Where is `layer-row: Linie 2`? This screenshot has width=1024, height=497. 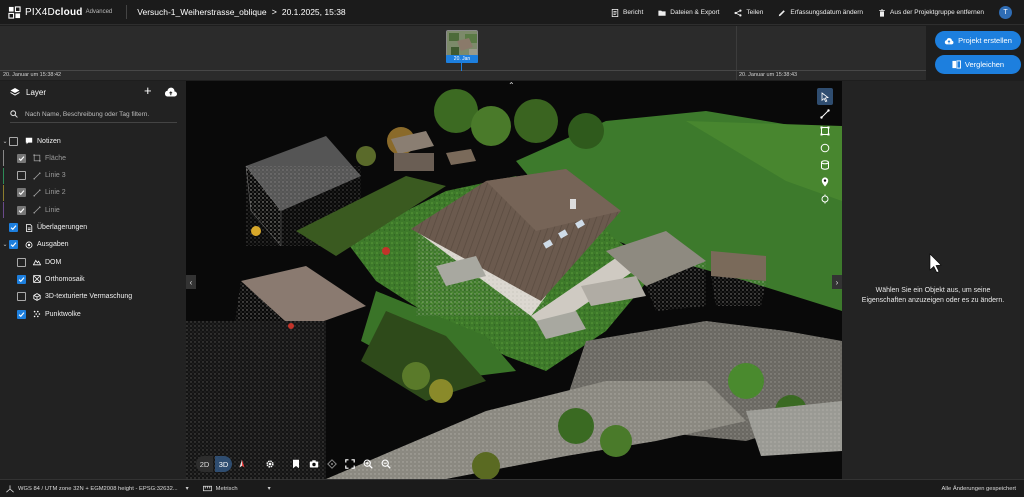 layer-row: Linie 2 is located at coordinates (34, 192).